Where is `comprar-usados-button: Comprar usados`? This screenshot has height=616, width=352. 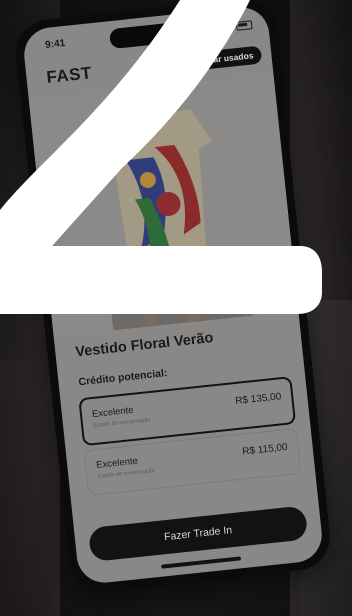 comprar-usados-button: Comprar usados is located at coordinates (220, 59).